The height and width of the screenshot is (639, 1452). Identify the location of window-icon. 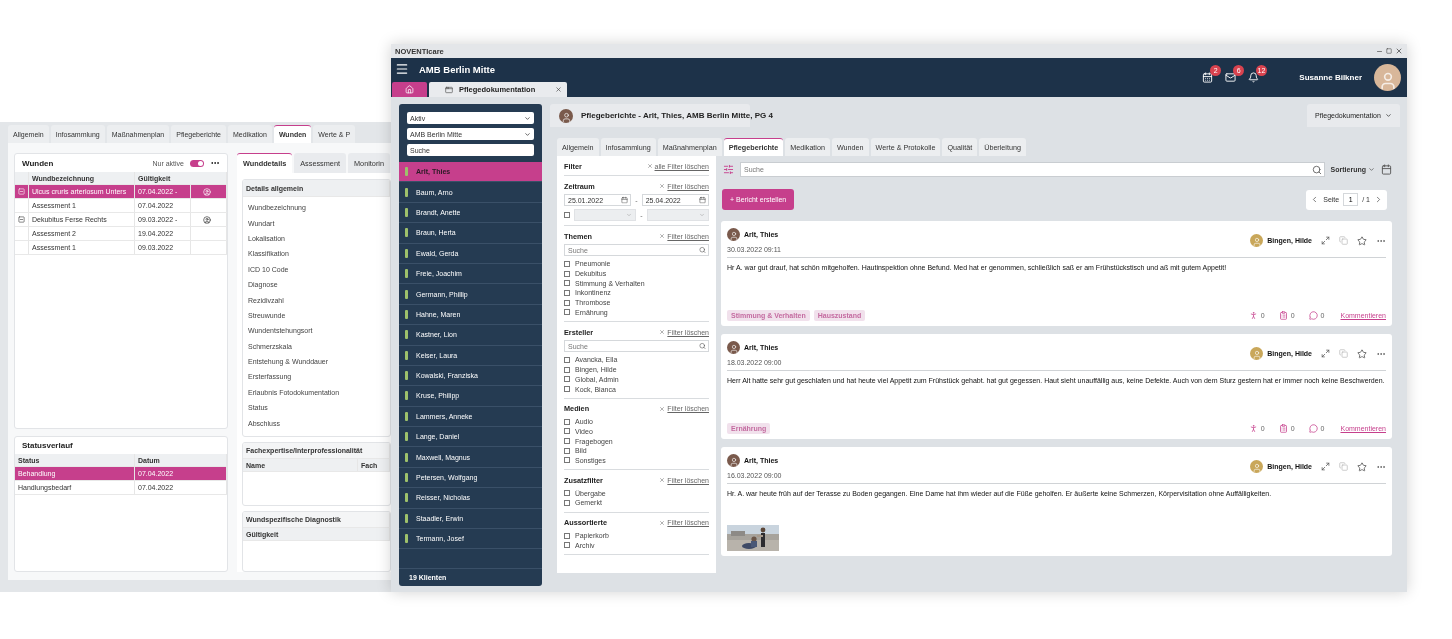
(449, 89).